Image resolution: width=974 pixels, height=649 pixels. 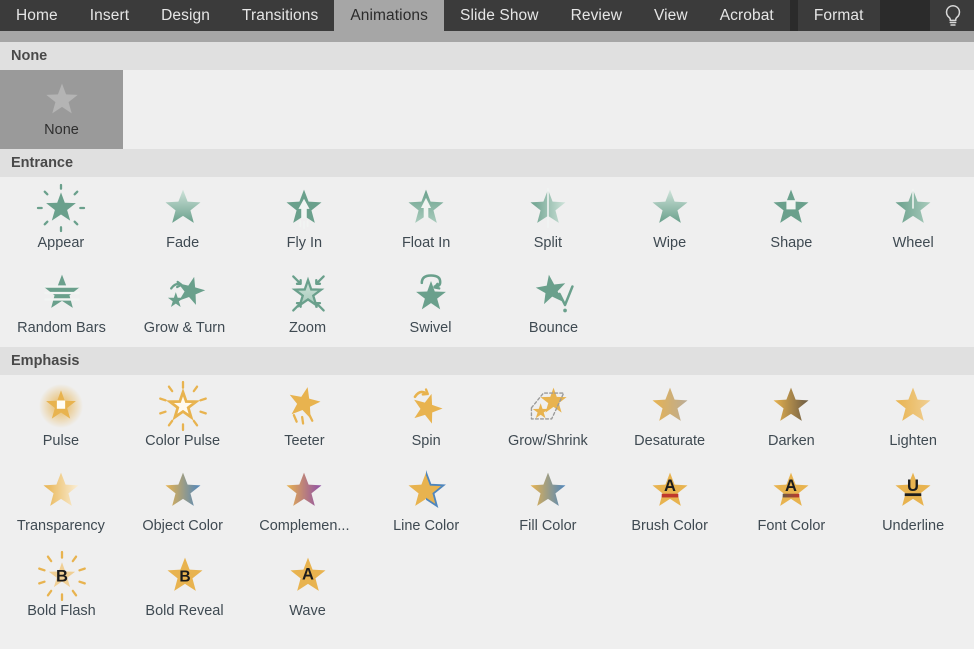 What do you see at coordinates (791, 406) in the screenshot?
I see `darken-star-icon` at bounding box center [791, 406].